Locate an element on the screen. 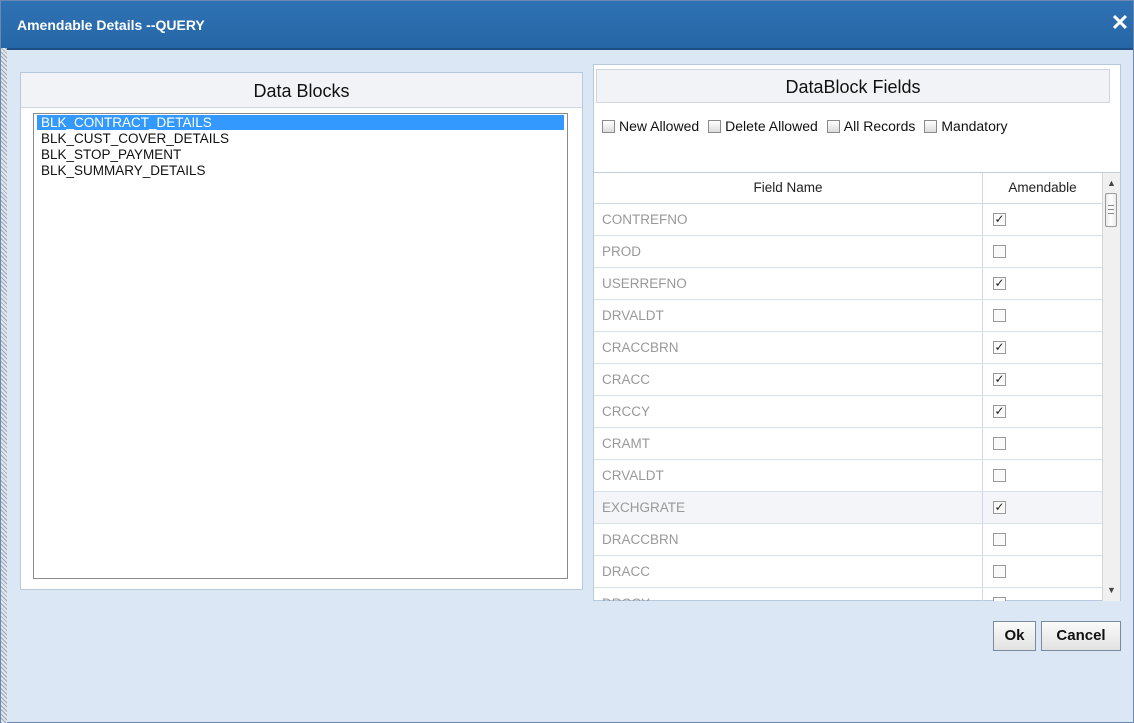 This screenshot has height=723, width=1134. fields-grid-scrollbar: ▲ ▼ is located at coordinates (1111, 387).